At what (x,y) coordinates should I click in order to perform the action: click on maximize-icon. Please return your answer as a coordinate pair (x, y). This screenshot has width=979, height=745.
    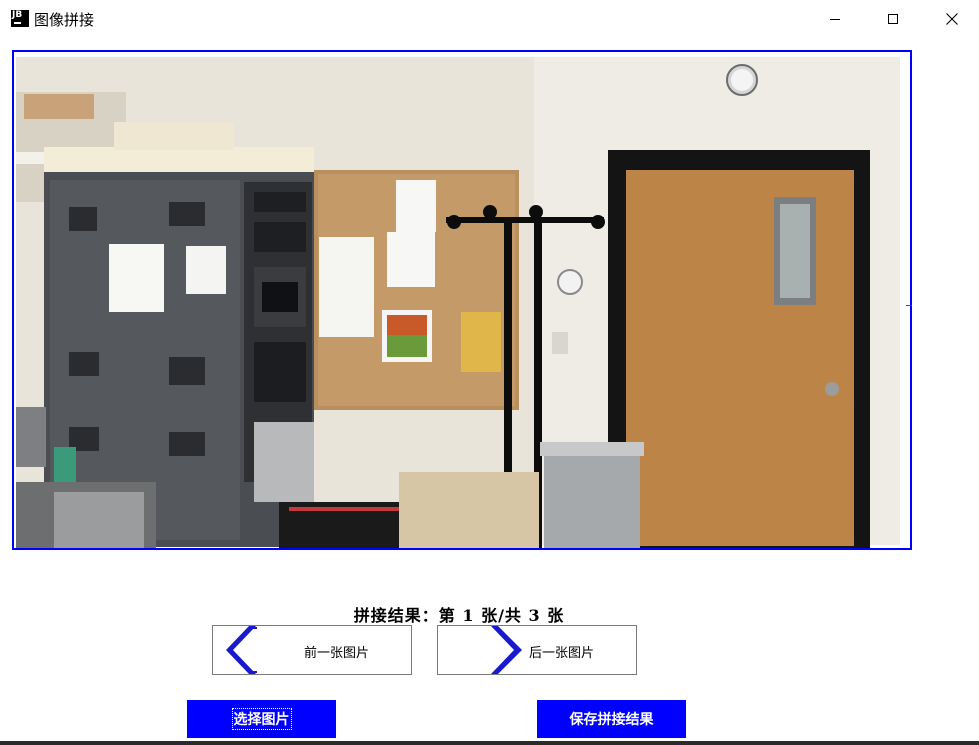
    Looking at the image, I should click on (893, 19).